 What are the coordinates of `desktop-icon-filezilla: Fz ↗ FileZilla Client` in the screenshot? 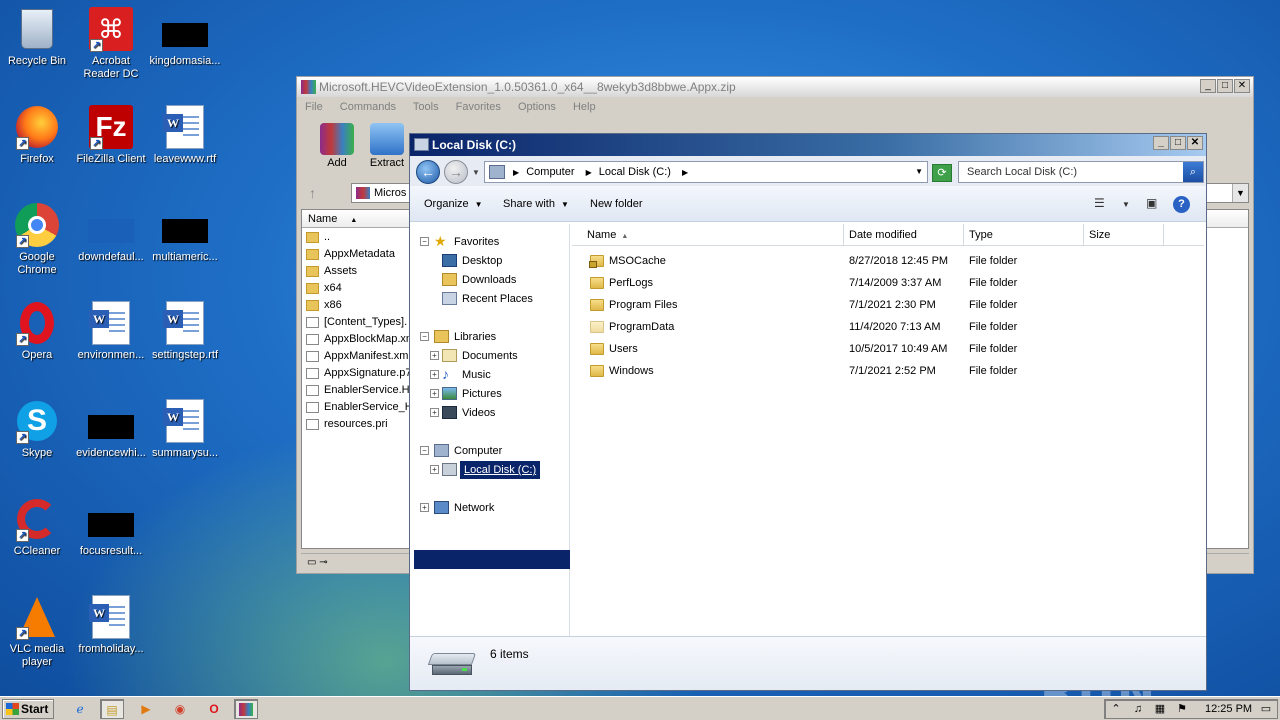 It's located at (111, 135).